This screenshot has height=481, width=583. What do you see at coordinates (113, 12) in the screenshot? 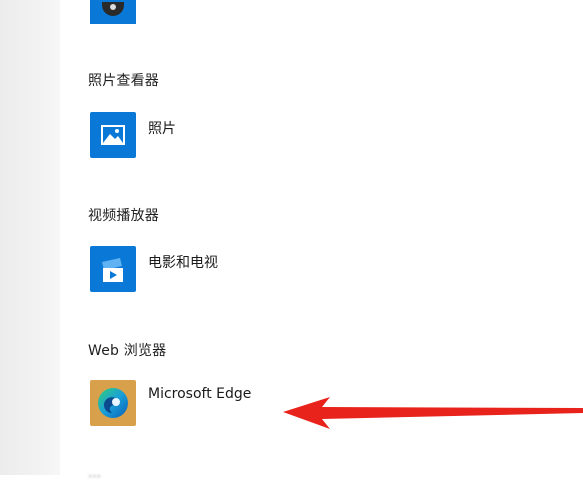
I see `groove-music-icon` at bounding box center [113, 12].